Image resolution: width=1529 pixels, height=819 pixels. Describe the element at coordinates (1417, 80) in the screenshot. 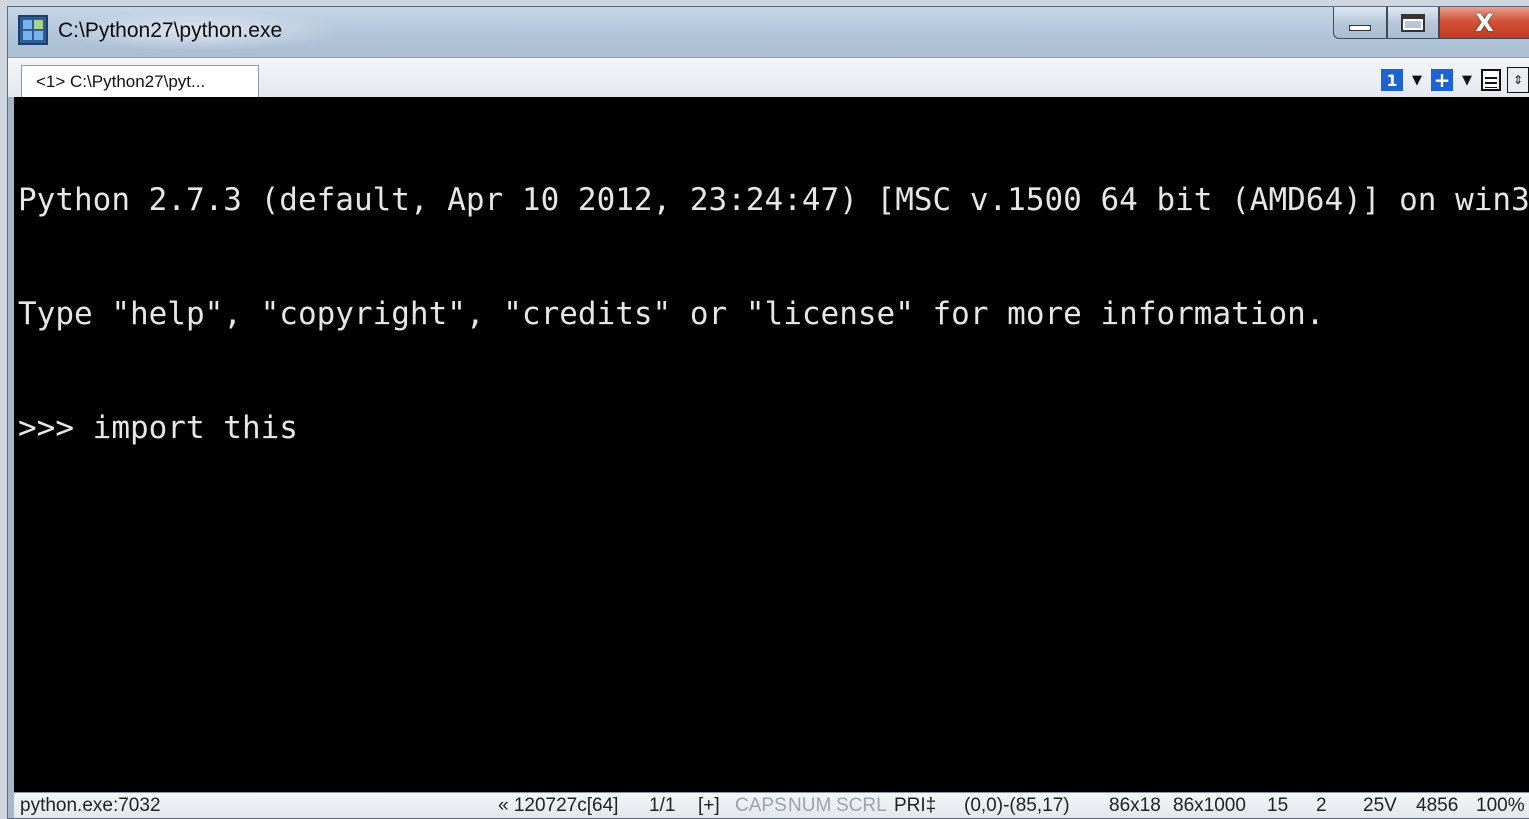

I see `console-list-dropdown-icon: ▼` at that location.